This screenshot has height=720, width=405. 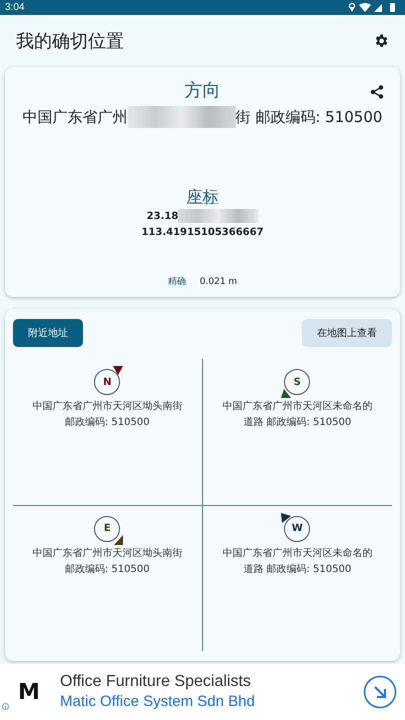 I want to click on latitude: 23.18, so click(x=162, y=217).